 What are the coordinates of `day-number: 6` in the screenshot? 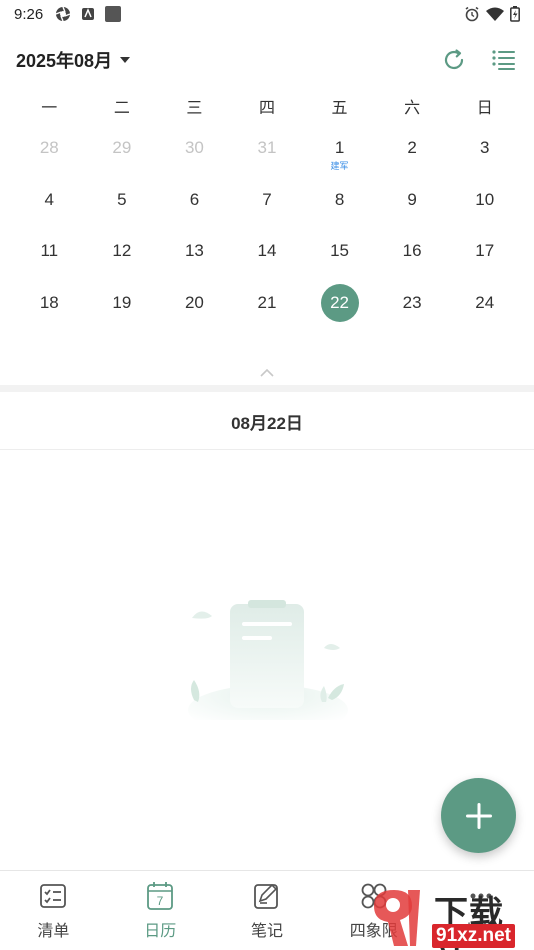 It's located at (194, 199).